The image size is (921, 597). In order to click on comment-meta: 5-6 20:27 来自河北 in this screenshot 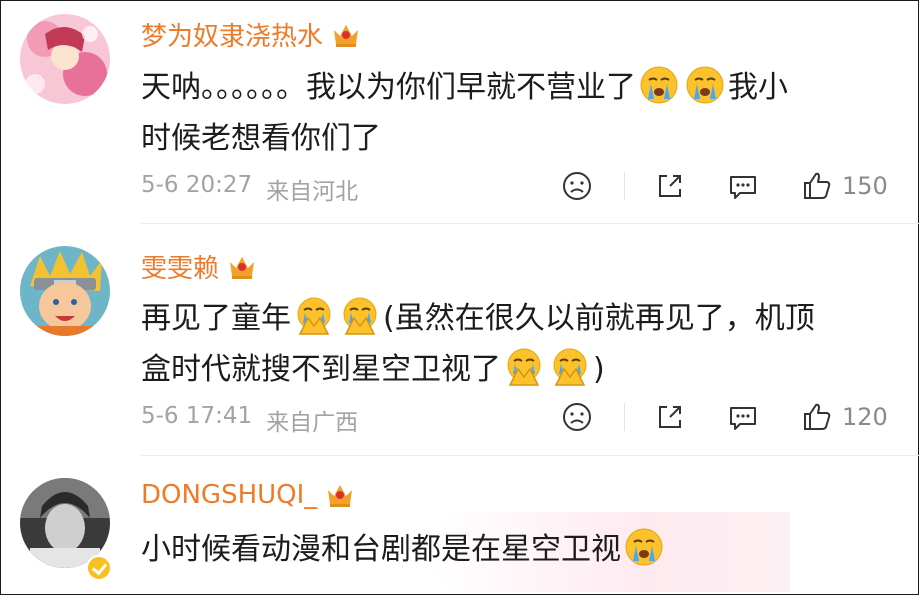, I will do `click(249, 189)`.